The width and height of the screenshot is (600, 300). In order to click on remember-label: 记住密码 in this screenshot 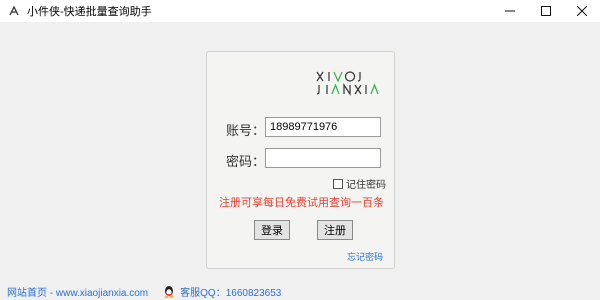, I will do `click(366, 185)`.